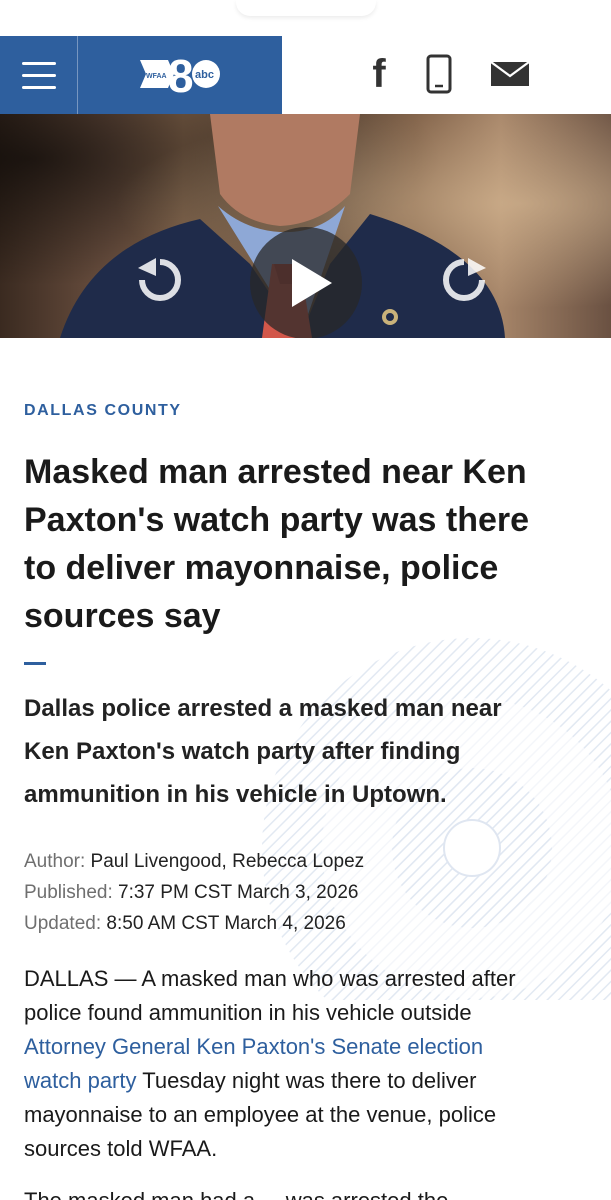 Image resolution: width=611 pixels, height=1200 pixels. Describe the element at coordinates (306, 282) in the screenshot. I see `play-icon` at that location.